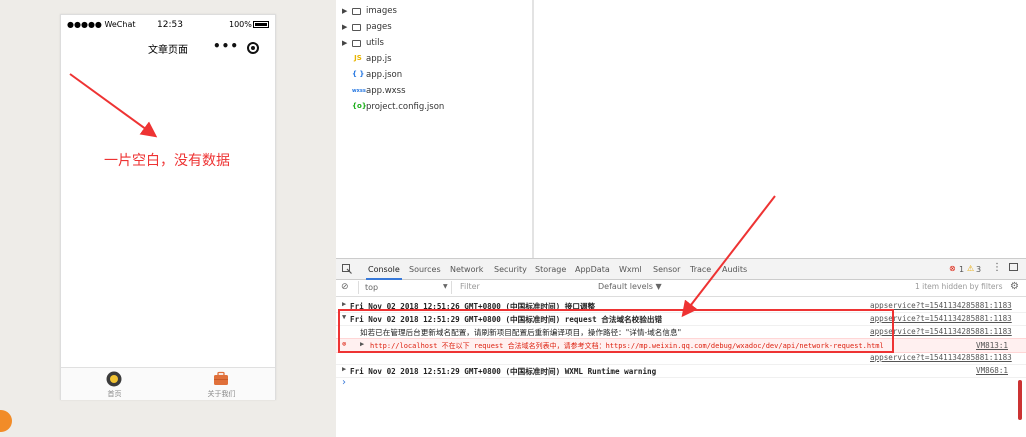 Image resolution: width=1026 pixels, height=437 pixels. What do you see at coordinates (1020, 400) in the screenshot?
I see `console-scrollbar` at bounding box center [1020, 400].